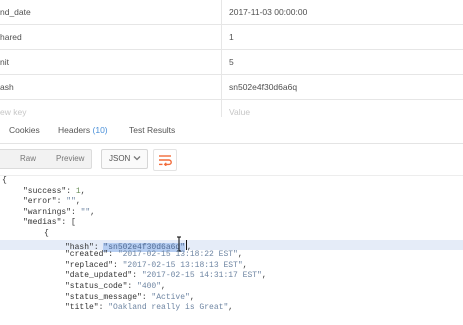  I want to click on new-value-input: Value, so click(239, 112).